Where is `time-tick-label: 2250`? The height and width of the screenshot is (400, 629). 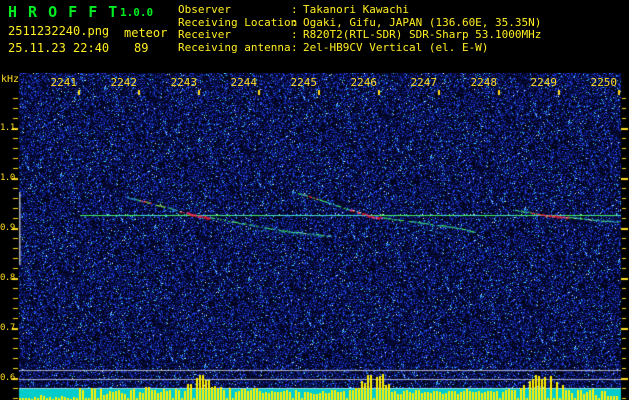
time-tick-label: 2250 is located at coordinates (604, 82).